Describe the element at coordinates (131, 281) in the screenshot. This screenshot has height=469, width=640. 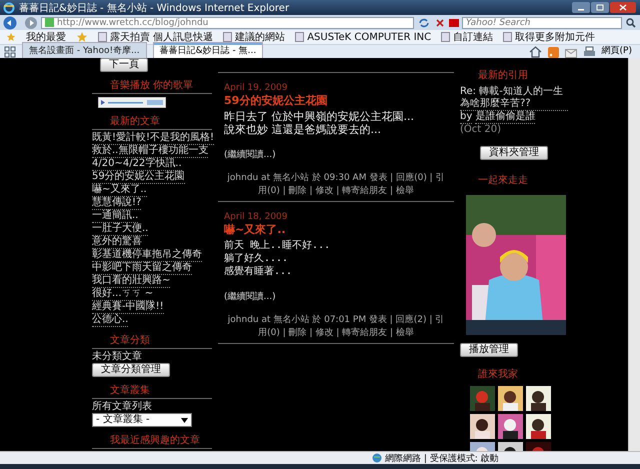
I see `article-link: 我口看的壯興路~` at that location.